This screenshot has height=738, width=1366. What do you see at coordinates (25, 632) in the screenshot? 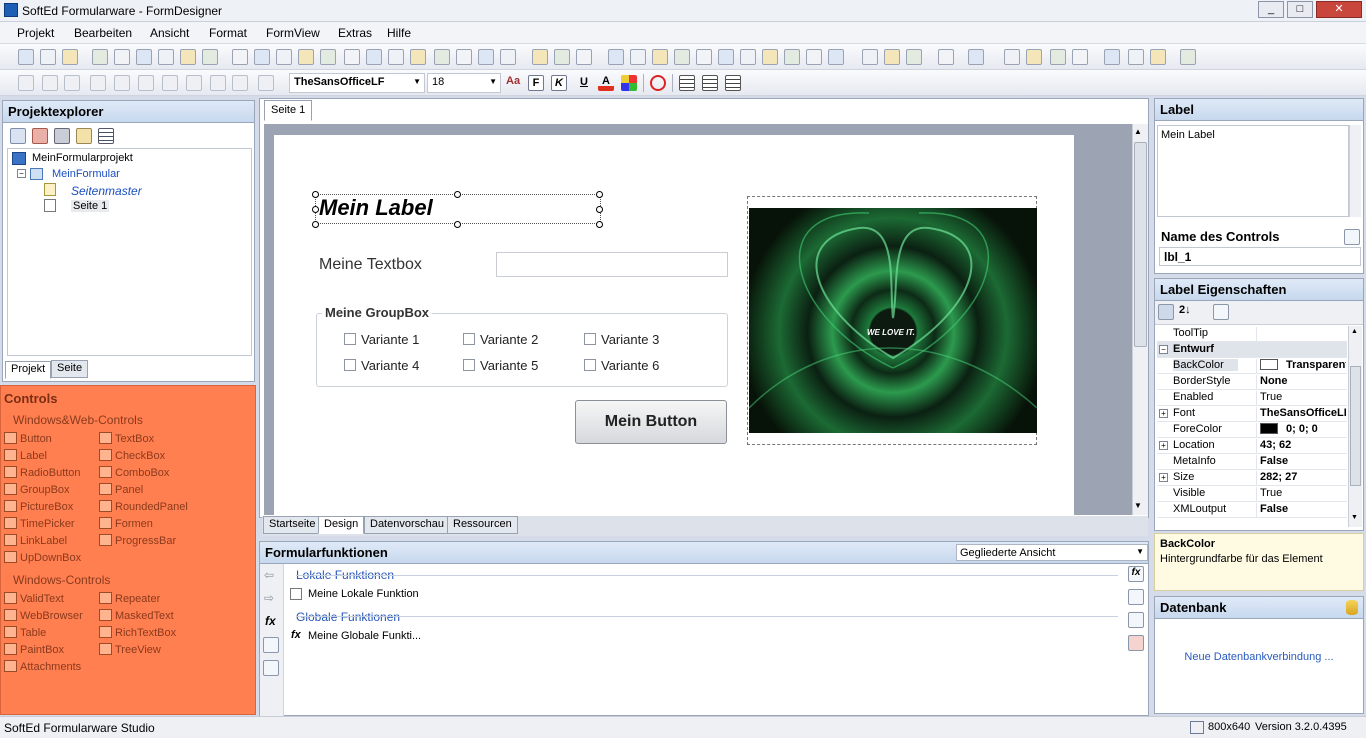
I see `control-table: Table` at bounding box center [25, 632].